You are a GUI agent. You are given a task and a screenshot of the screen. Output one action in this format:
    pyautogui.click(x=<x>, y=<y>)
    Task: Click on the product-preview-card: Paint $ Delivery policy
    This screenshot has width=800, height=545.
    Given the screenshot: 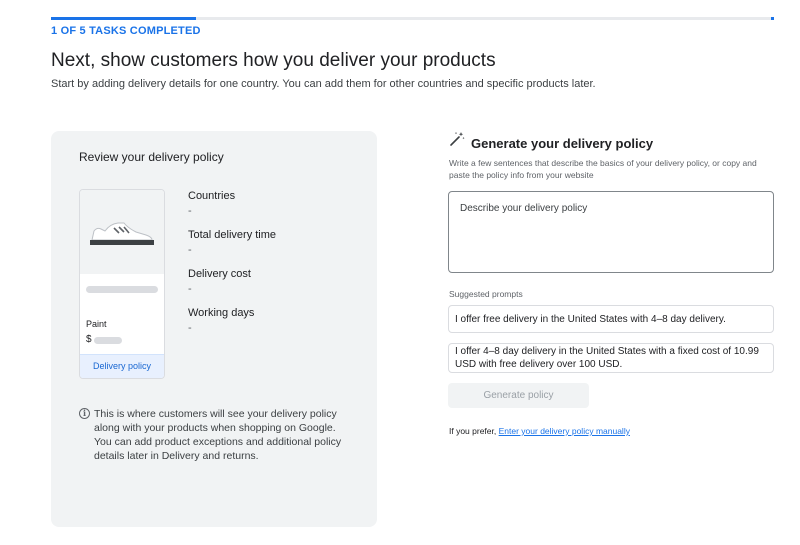 What is the action you would take?
    pyautogui.click(x=122, y=284)
    